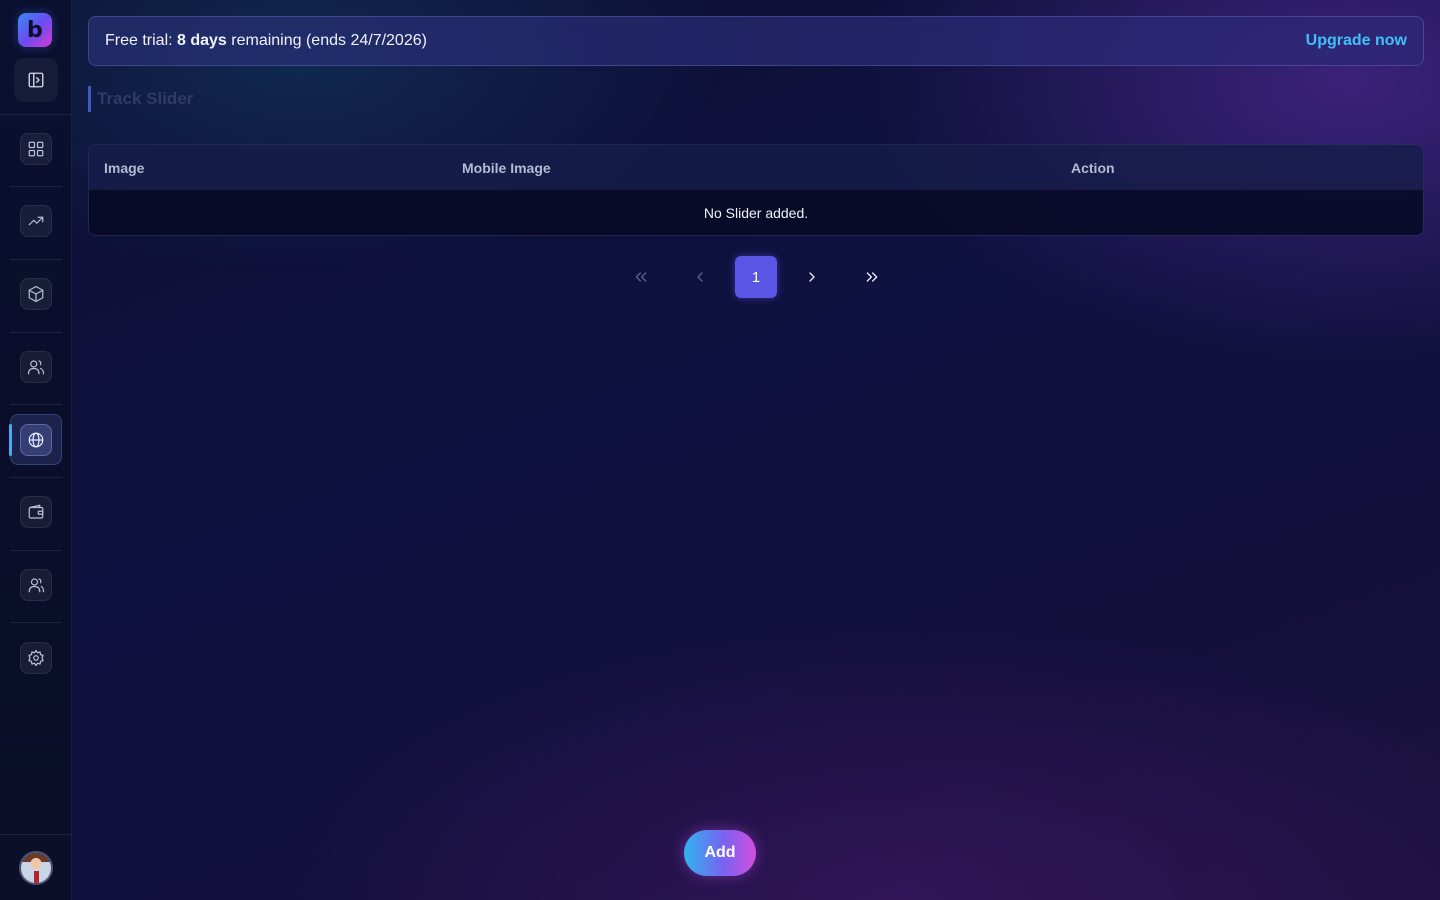 This screenshot has width=1440, height=900. What do you see at coordinates (124, 168) in the screenshot?
I see `column-header-image: Image` at bounding box center [124, 168].